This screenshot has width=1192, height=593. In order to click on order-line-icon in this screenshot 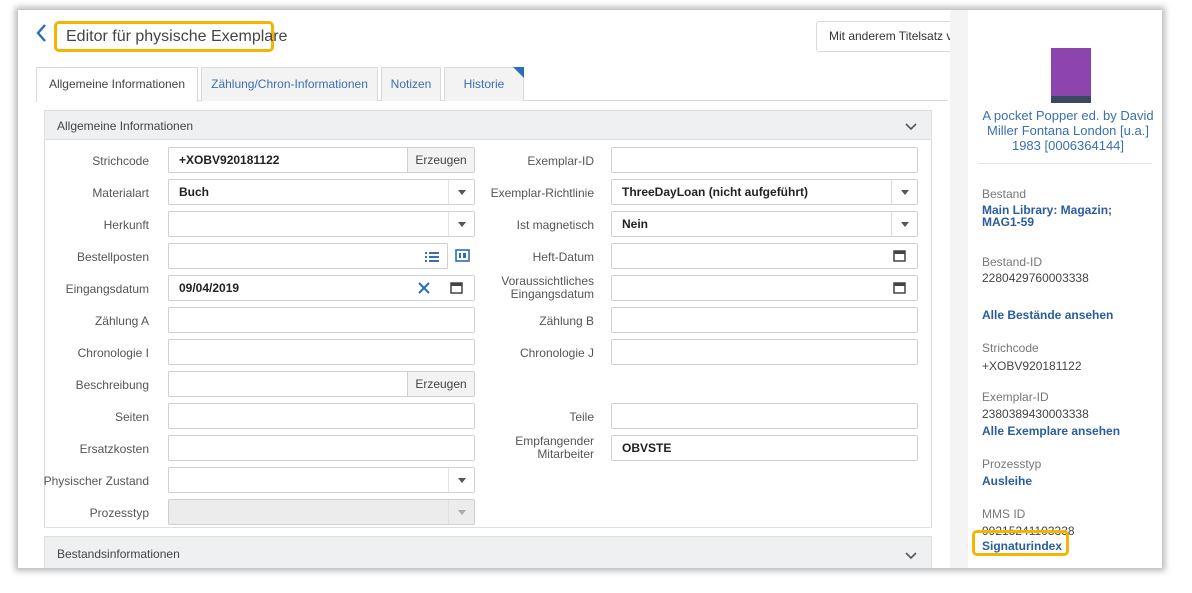, I will do `click(463, 256)`.